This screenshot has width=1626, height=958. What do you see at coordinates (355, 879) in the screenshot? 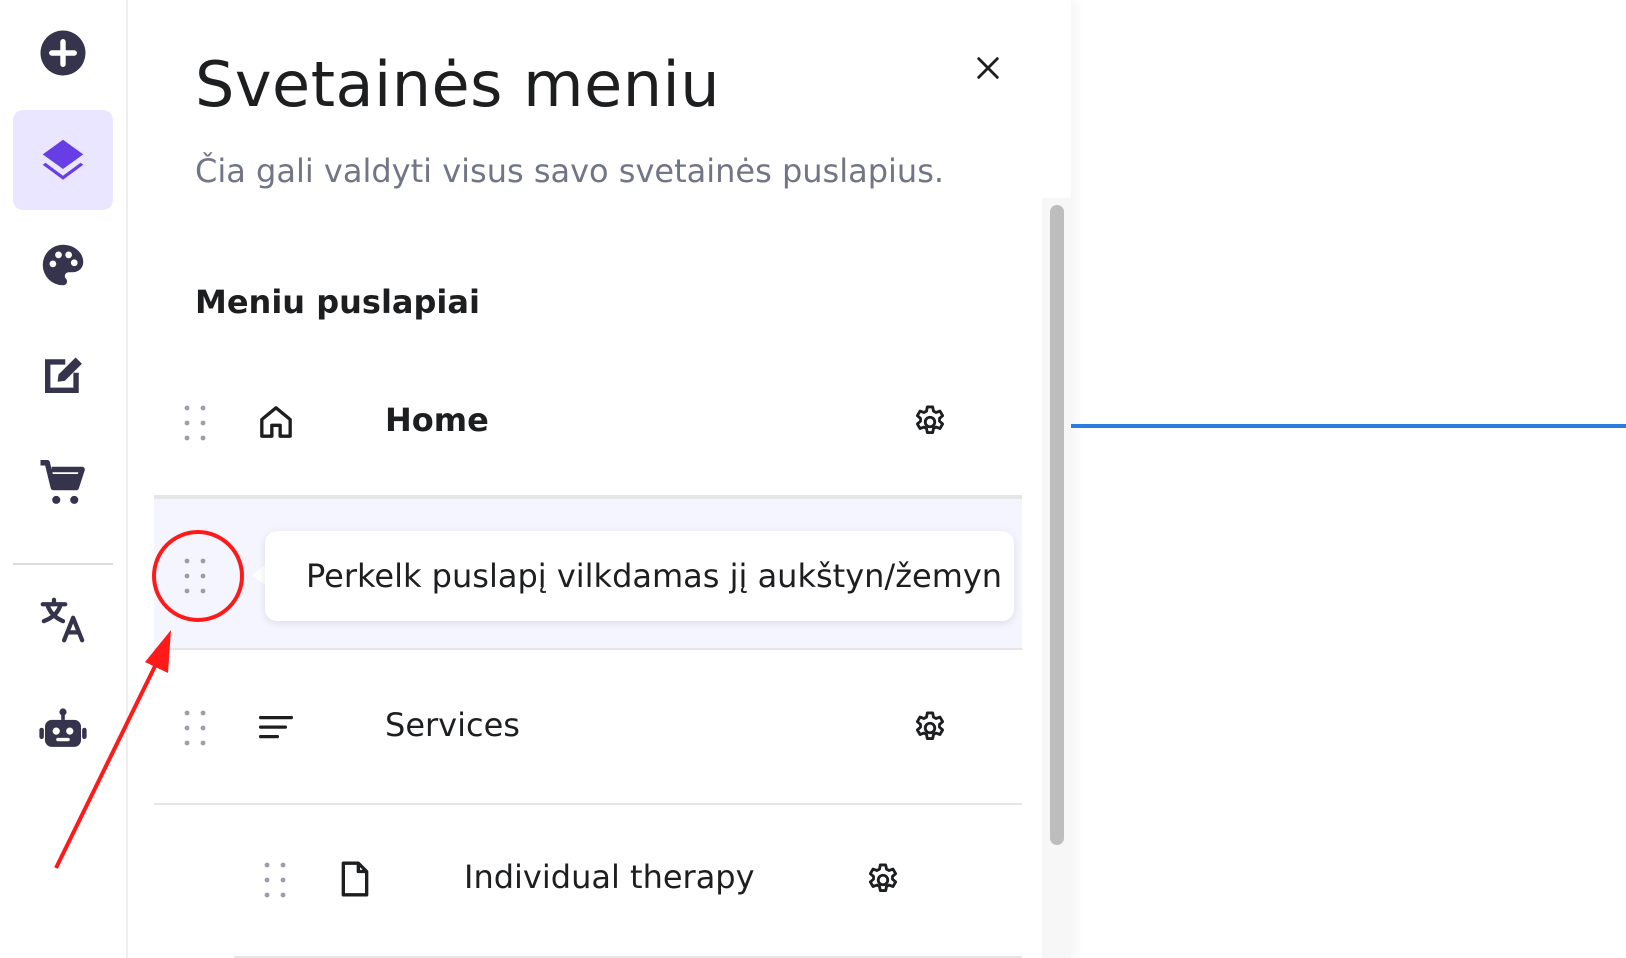
I see `file-icon` at bounding box center [355, 879].